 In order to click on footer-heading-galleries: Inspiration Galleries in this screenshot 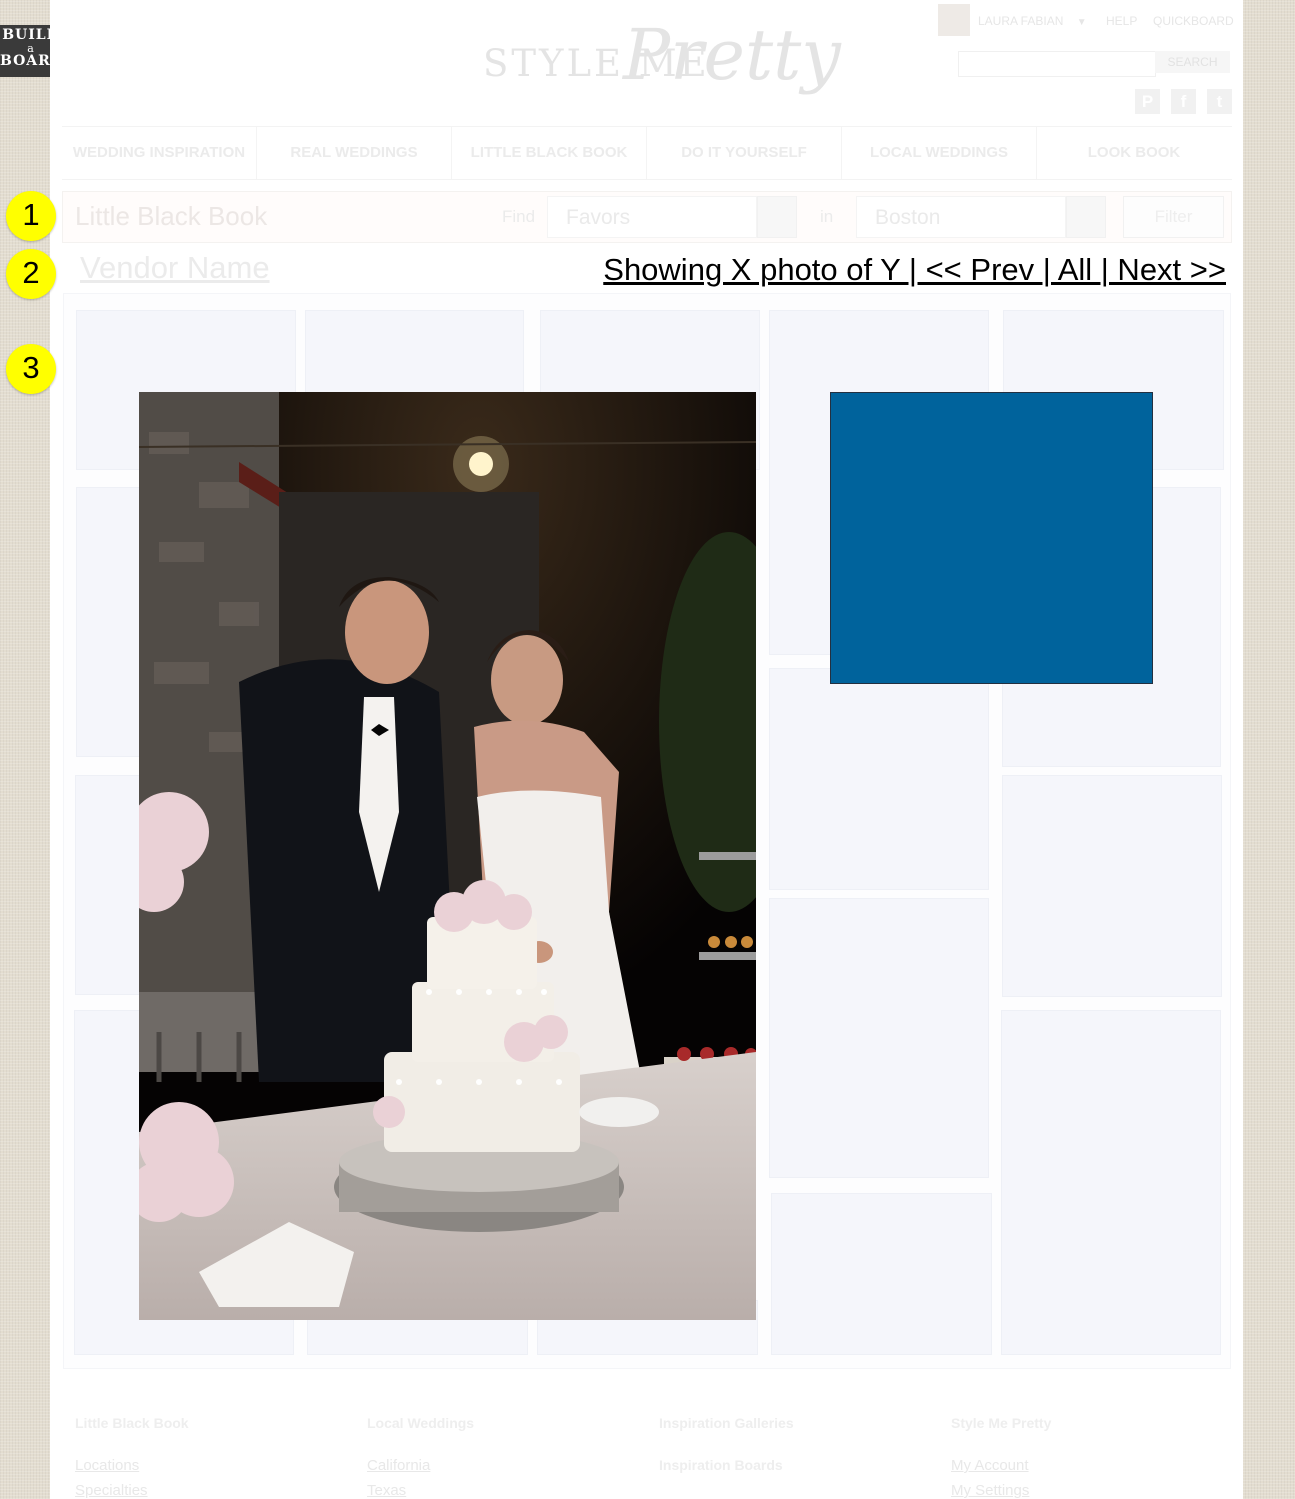, I will do `click(726, 1423)`.